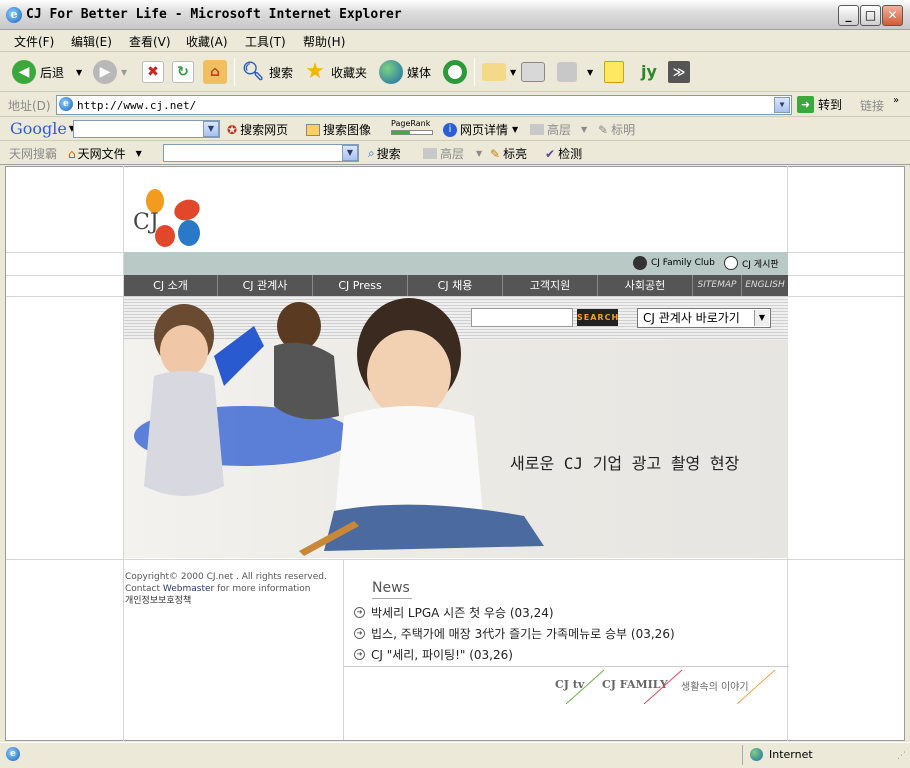  What do you see at coordinates (452, 153) in the screenshot?
I see `tianwang-highlight-button: 高层 ▼` at bounding box center [452, 153].